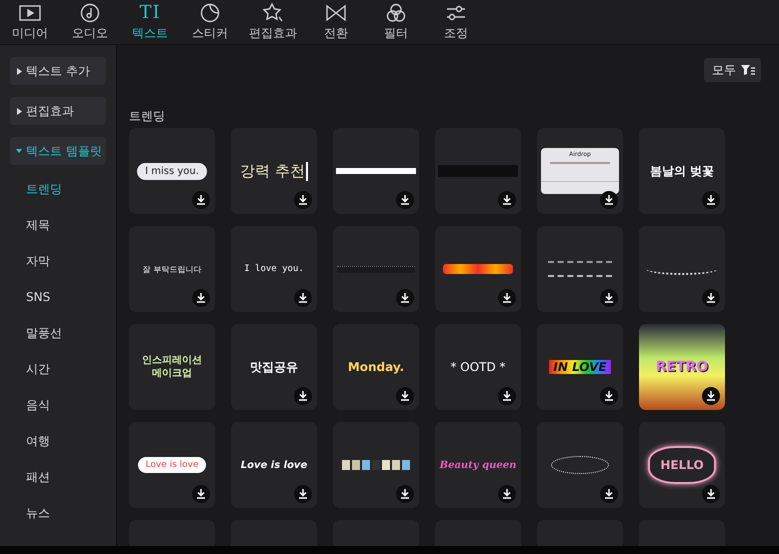 The width and height of the screenshot is (779, 554). I want to click on tab: 편집효과, so click(273, 22).